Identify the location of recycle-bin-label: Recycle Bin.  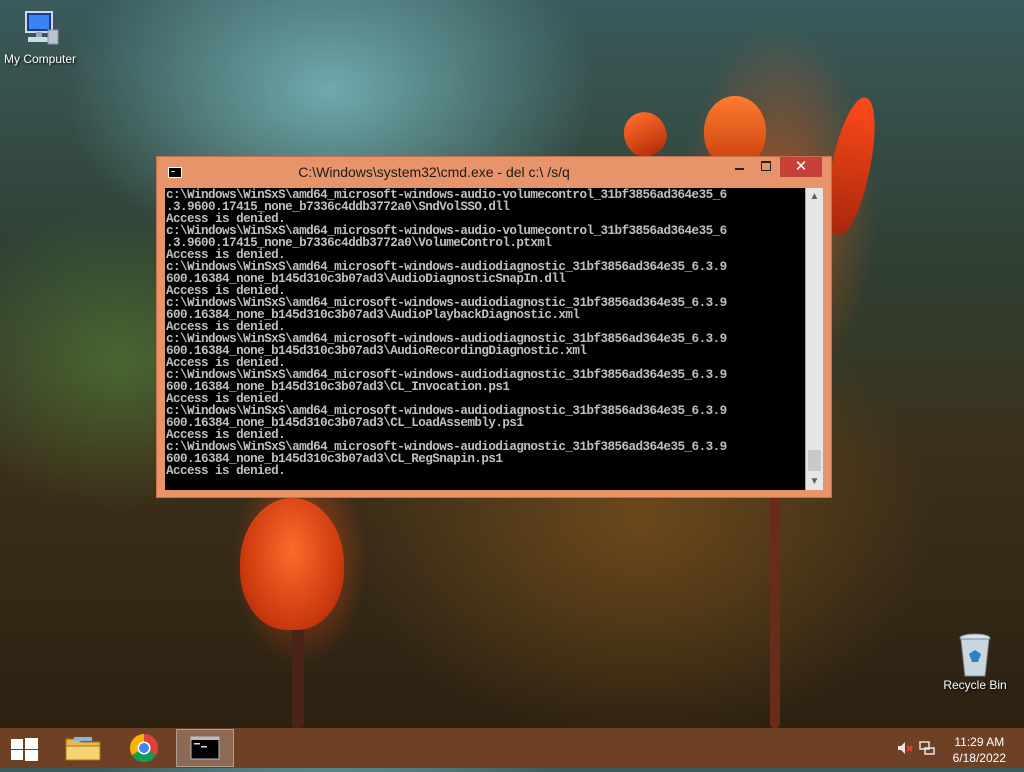
(975, 685).